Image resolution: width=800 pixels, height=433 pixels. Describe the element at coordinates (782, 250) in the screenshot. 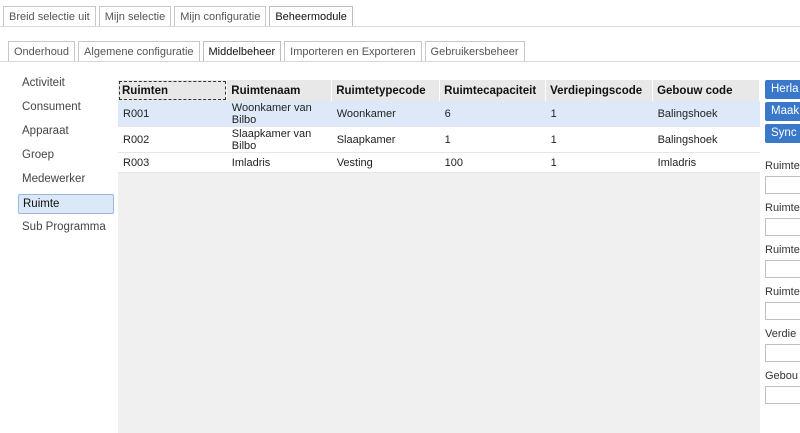

I see `field-label-ruimte-3: Ruimte` at that location.